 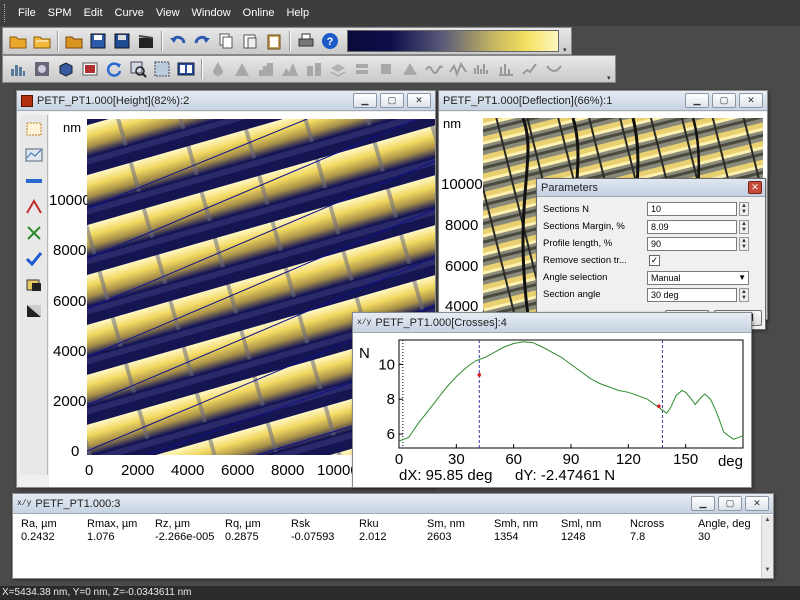 What do you see at coordinates (18, 69) in the screenshot?
I see `histogram-icon` at bounding box center [18, 69].